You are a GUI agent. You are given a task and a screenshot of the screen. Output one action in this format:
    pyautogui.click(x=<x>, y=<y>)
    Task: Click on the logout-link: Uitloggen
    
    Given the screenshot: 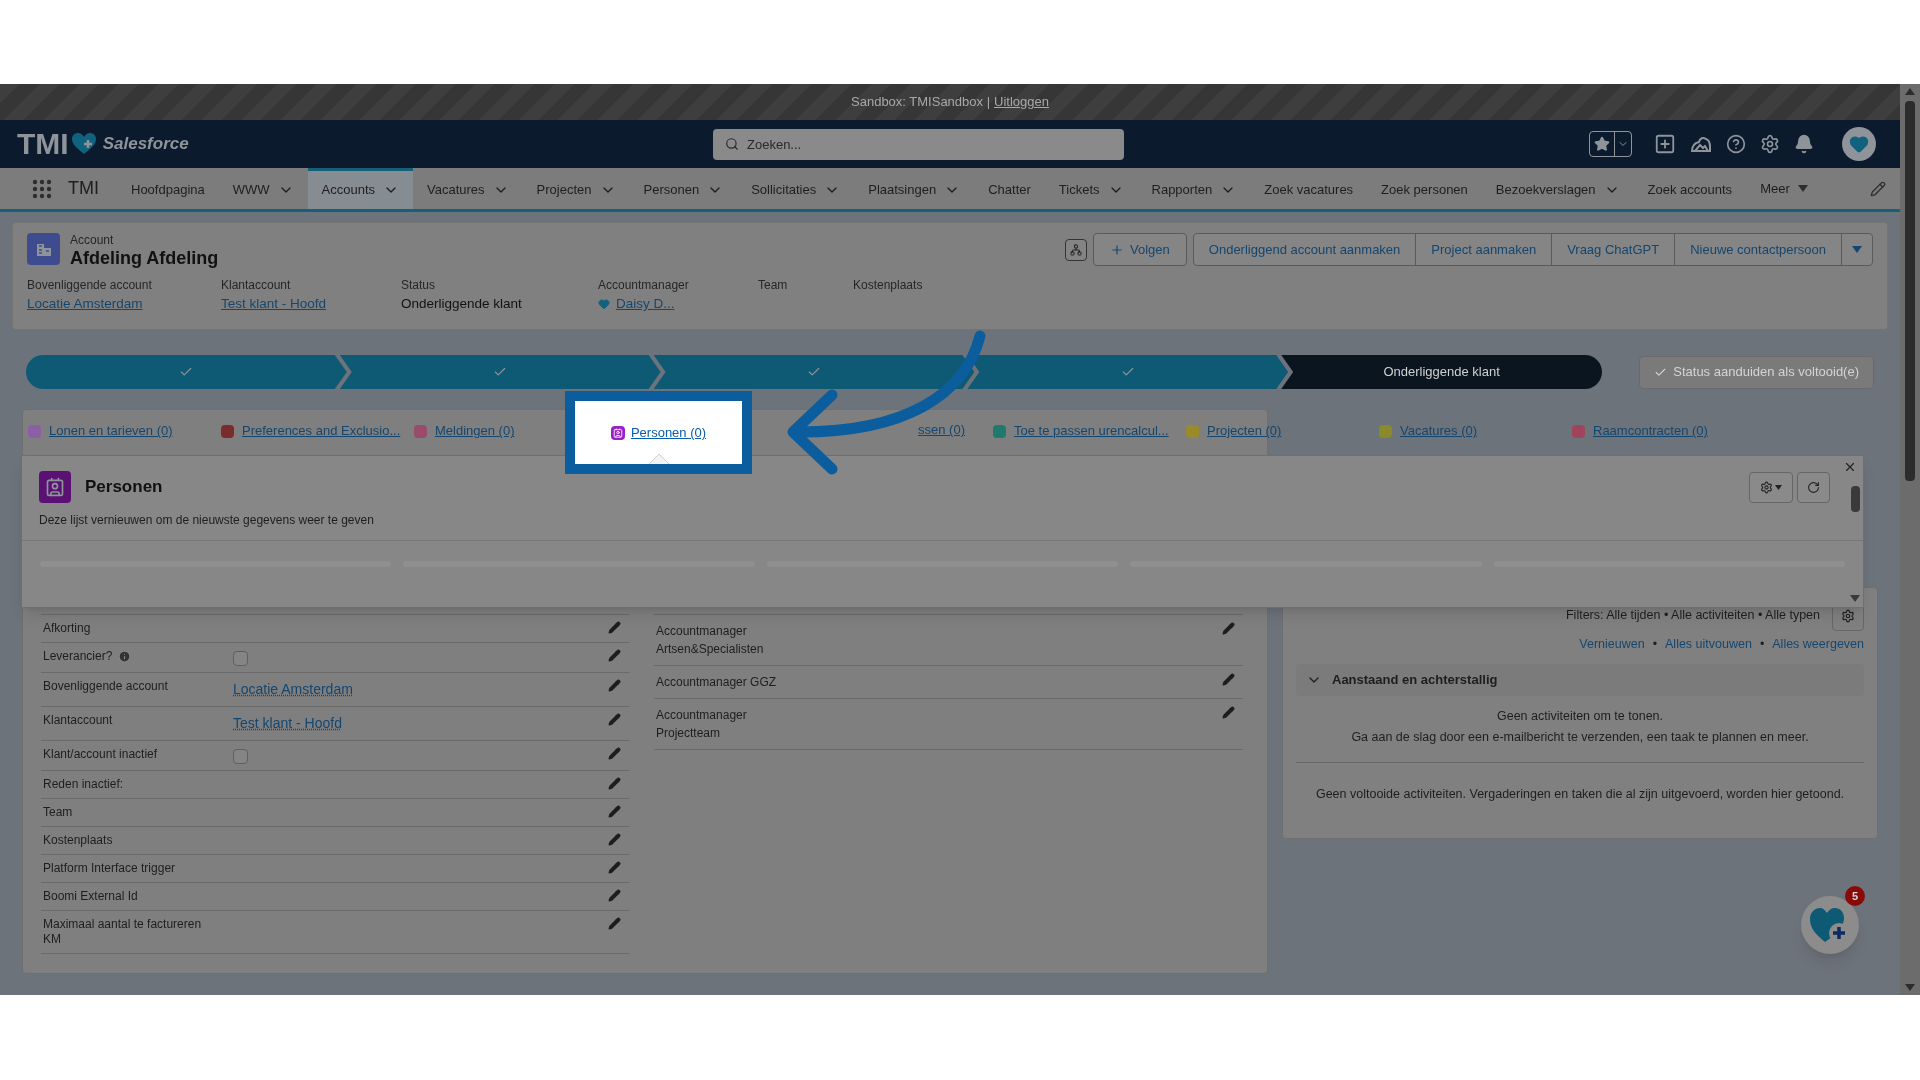 What is the action you would take?
    pyautogui.click(x=1021, y=102)
    